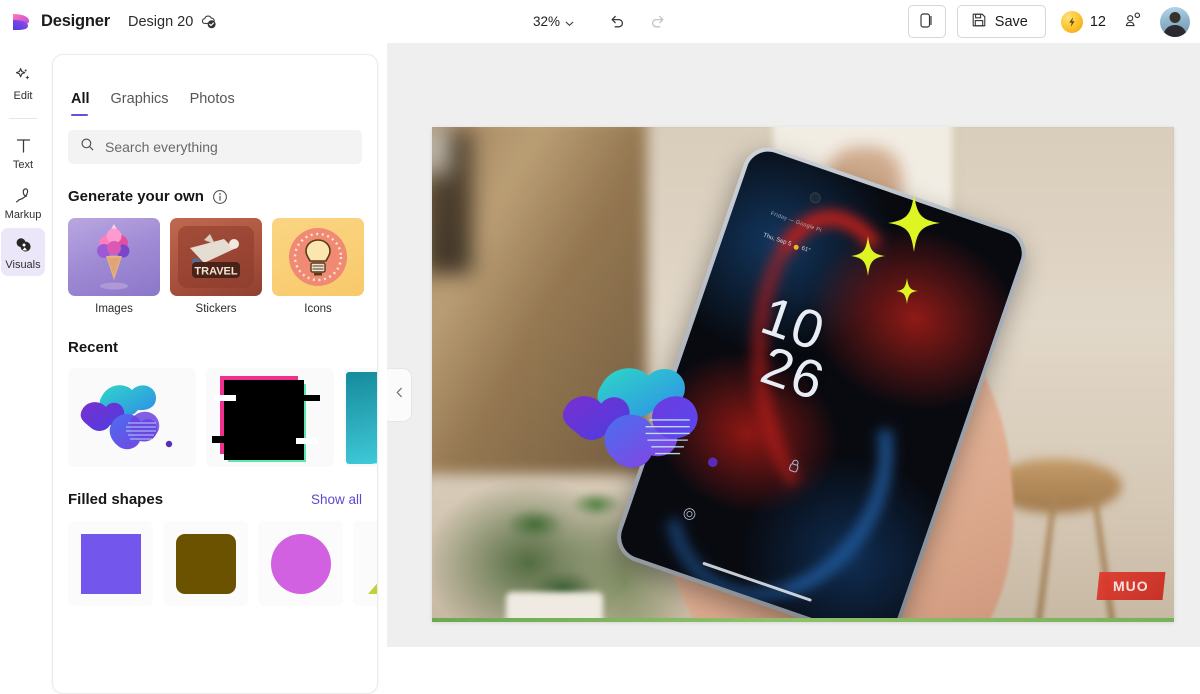 The image size is (1200, 694). Describe the element at coordinates (23, 96) in the screenshot. I see `rail-item-label: Edit` at that location.